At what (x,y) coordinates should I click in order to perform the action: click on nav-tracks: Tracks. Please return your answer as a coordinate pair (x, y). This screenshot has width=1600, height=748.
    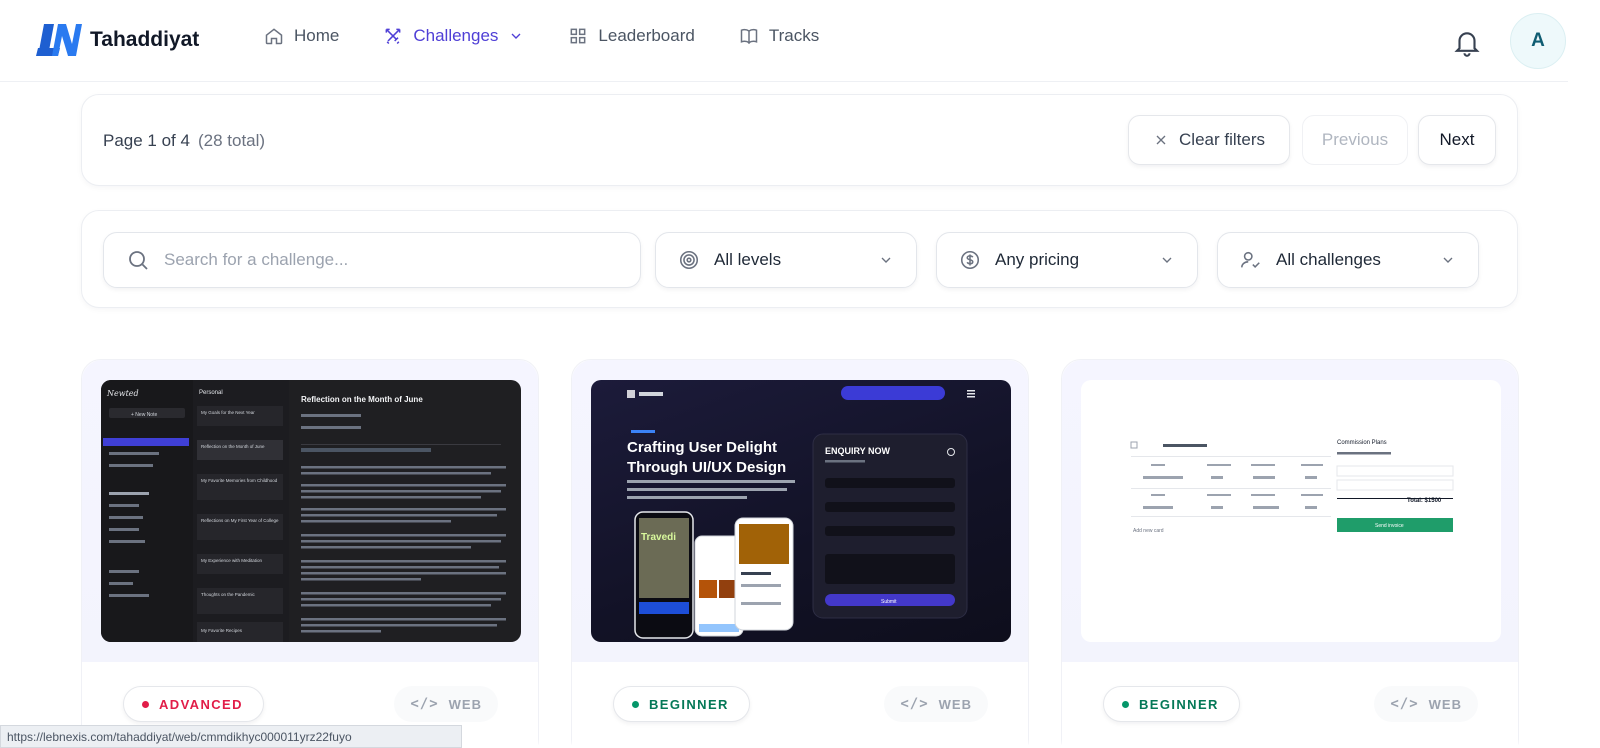
    Looking at the image, I should click on (779, 36).